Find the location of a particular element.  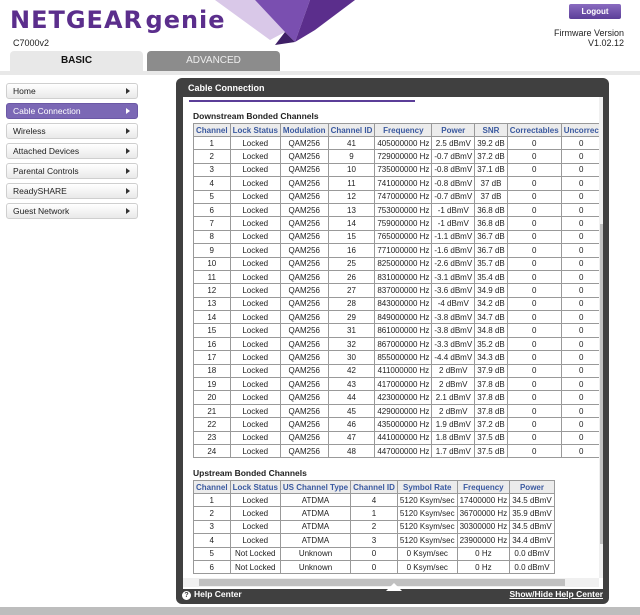

table-cell: -0.8 dBmV is located at coordinates (453, 183).